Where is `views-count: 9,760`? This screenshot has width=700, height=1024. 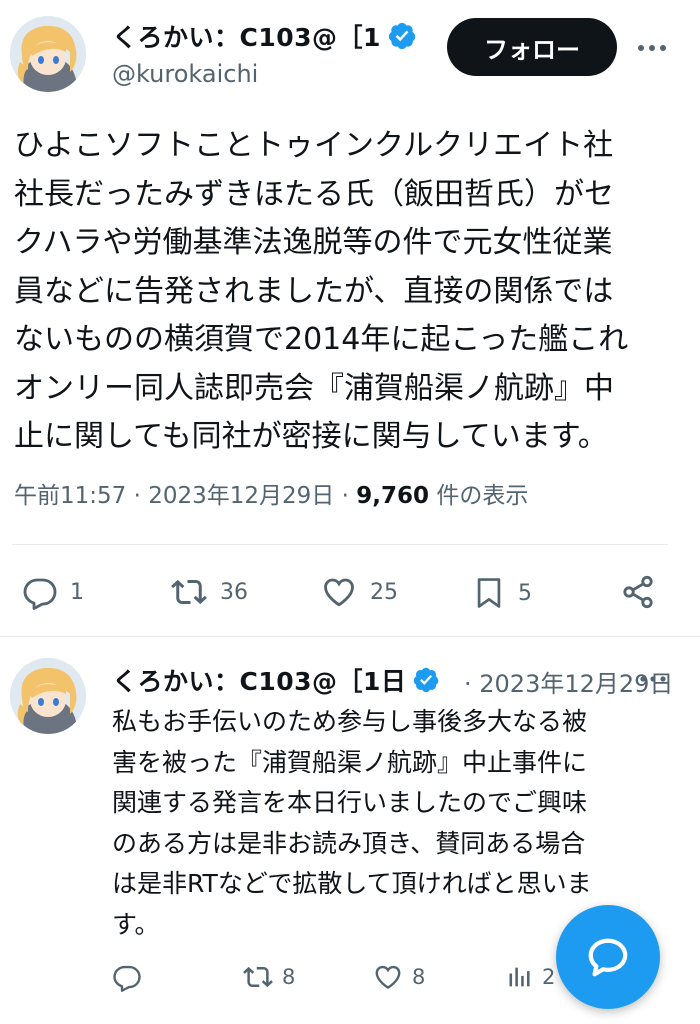
views-count: 9,760 is located at coordinates (393, 496).